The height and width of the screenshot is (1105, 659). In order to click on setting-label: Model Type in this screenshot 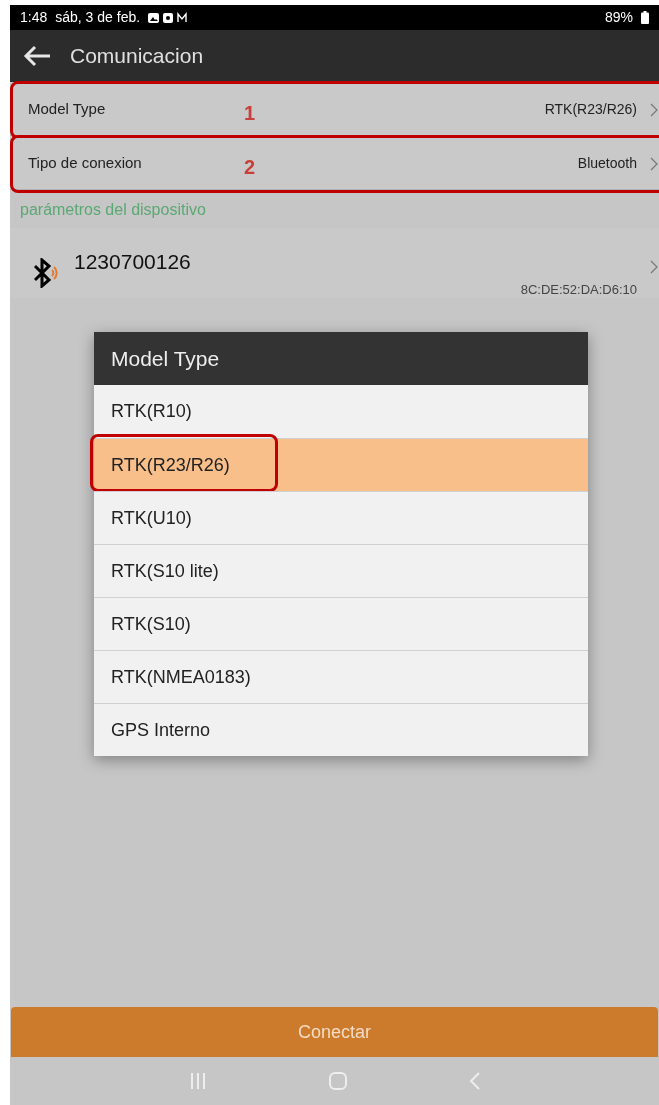, I will do `click(67, 109)`.